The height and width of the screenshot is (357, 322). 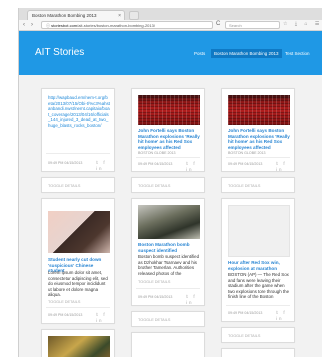 What do you see at coordinates (246, 53) in the screenshot?
I see `nav-boston-marathon: Boston Marathon Bombing 2013` at bounding box center [246, 53].